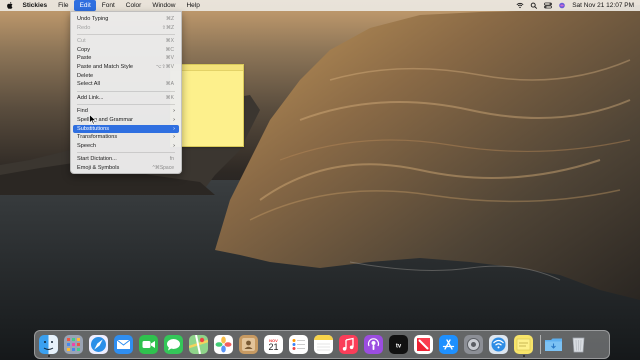  I want to click on menu-item-label: Copy, so click(84, 49).